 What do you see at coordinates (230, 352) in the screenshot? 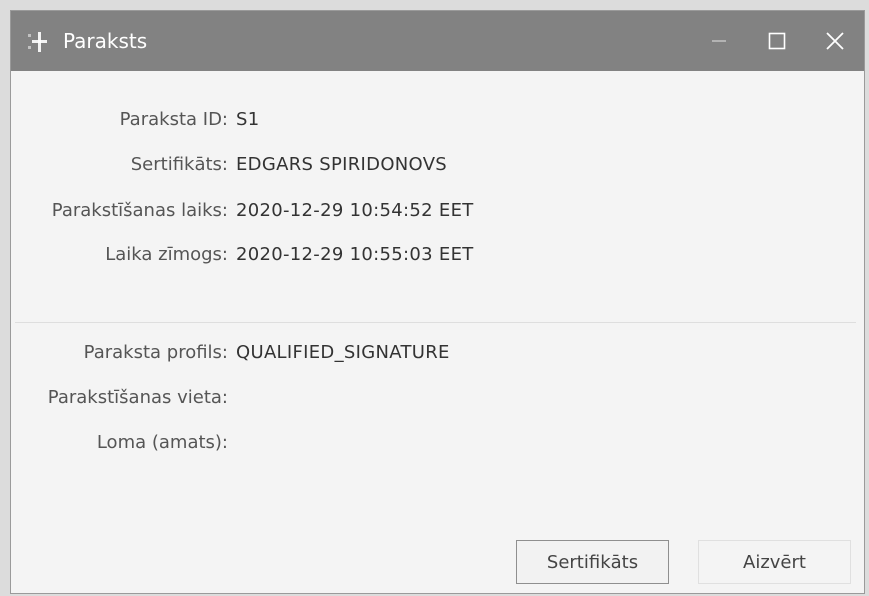
I see `field-row-signature-profile: Paraksta profils: QUALIFIED_SIGNATURE` at bounding box center [230, 352].